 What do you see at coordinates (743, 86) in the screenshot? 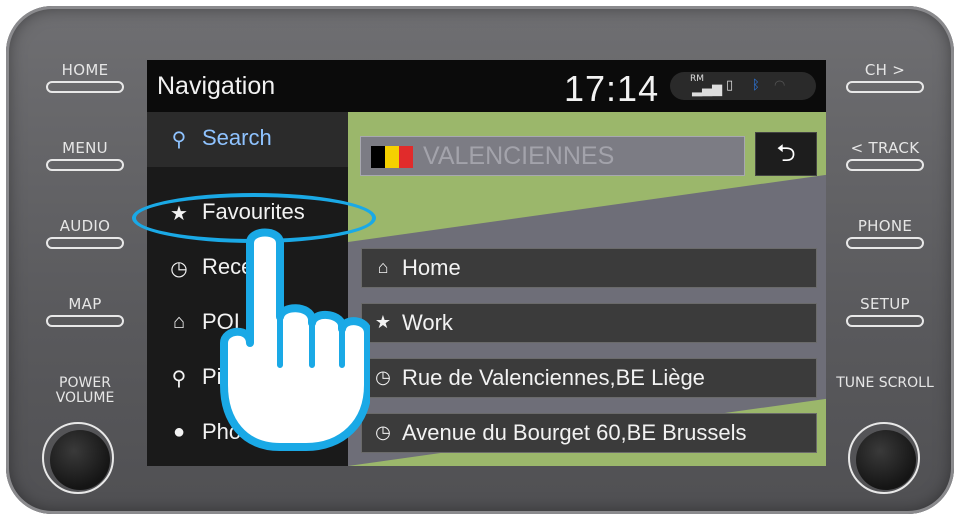
I see `status-icons: RM ▂▄▆ ▯ ᛒ ◠` at bounding box center [743, 86].